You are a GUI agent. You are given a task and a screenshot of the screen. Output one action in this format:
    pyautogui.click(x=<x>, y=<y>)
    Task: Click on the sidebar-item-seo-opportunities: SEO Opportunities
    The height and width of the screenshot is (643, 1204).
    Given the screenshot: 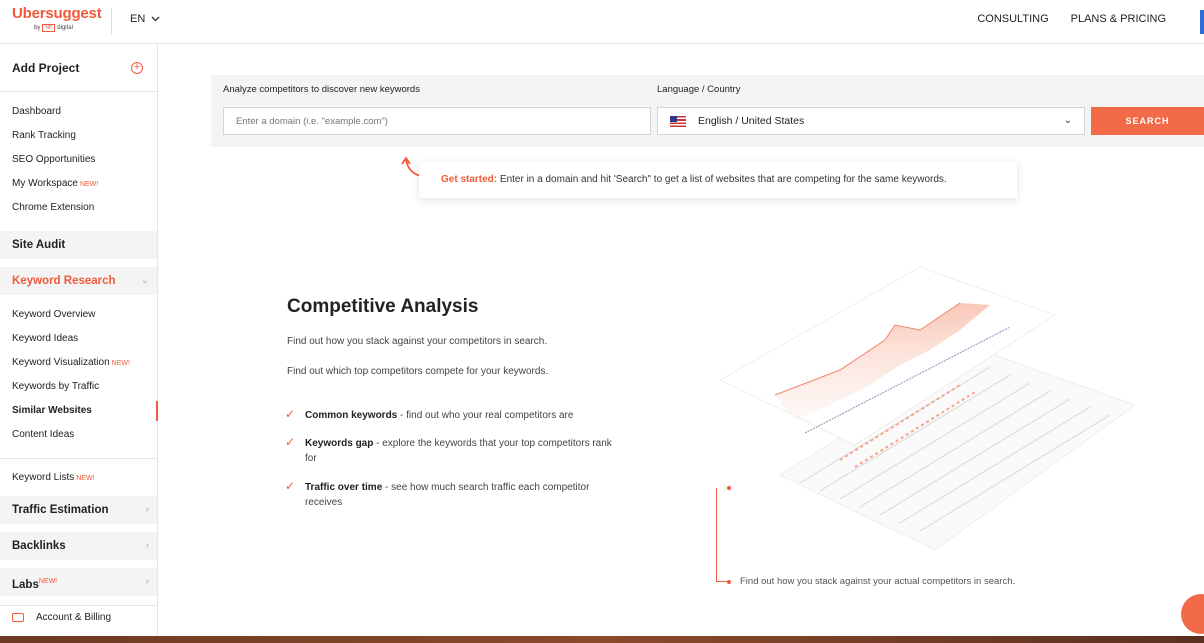 What is the action you would take?
    pyautogui.click(x=78, y=160)
    